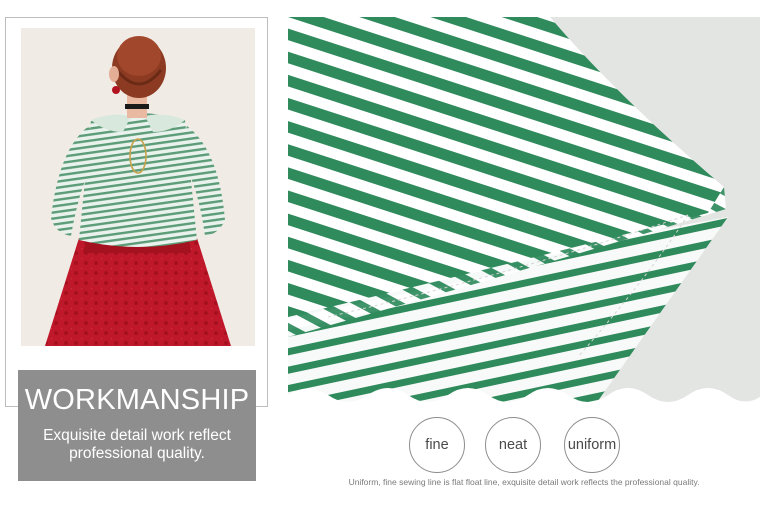 This screenshot has height=520, width=764. What do you see at coordinates (513, 445) in the screenshot?
I see `tag-neat: neat` at bounding box center [513, 445].